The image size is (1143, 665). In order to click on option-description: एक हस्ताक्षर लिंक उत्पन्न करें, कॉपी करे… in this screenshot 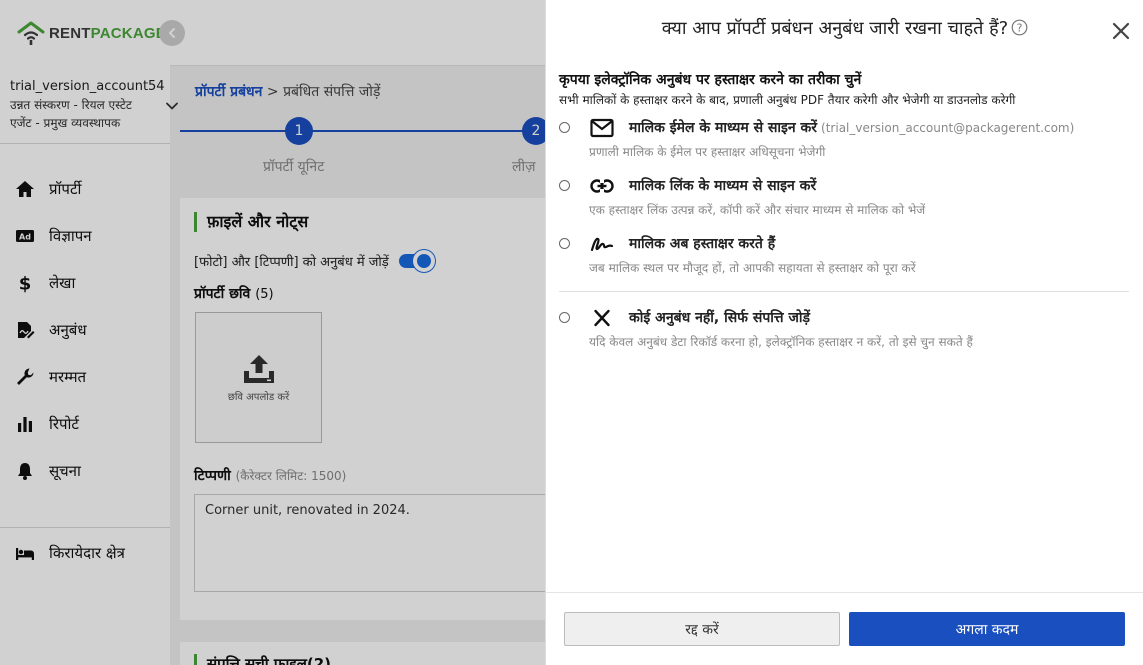, I will do `click(757, 210)`.